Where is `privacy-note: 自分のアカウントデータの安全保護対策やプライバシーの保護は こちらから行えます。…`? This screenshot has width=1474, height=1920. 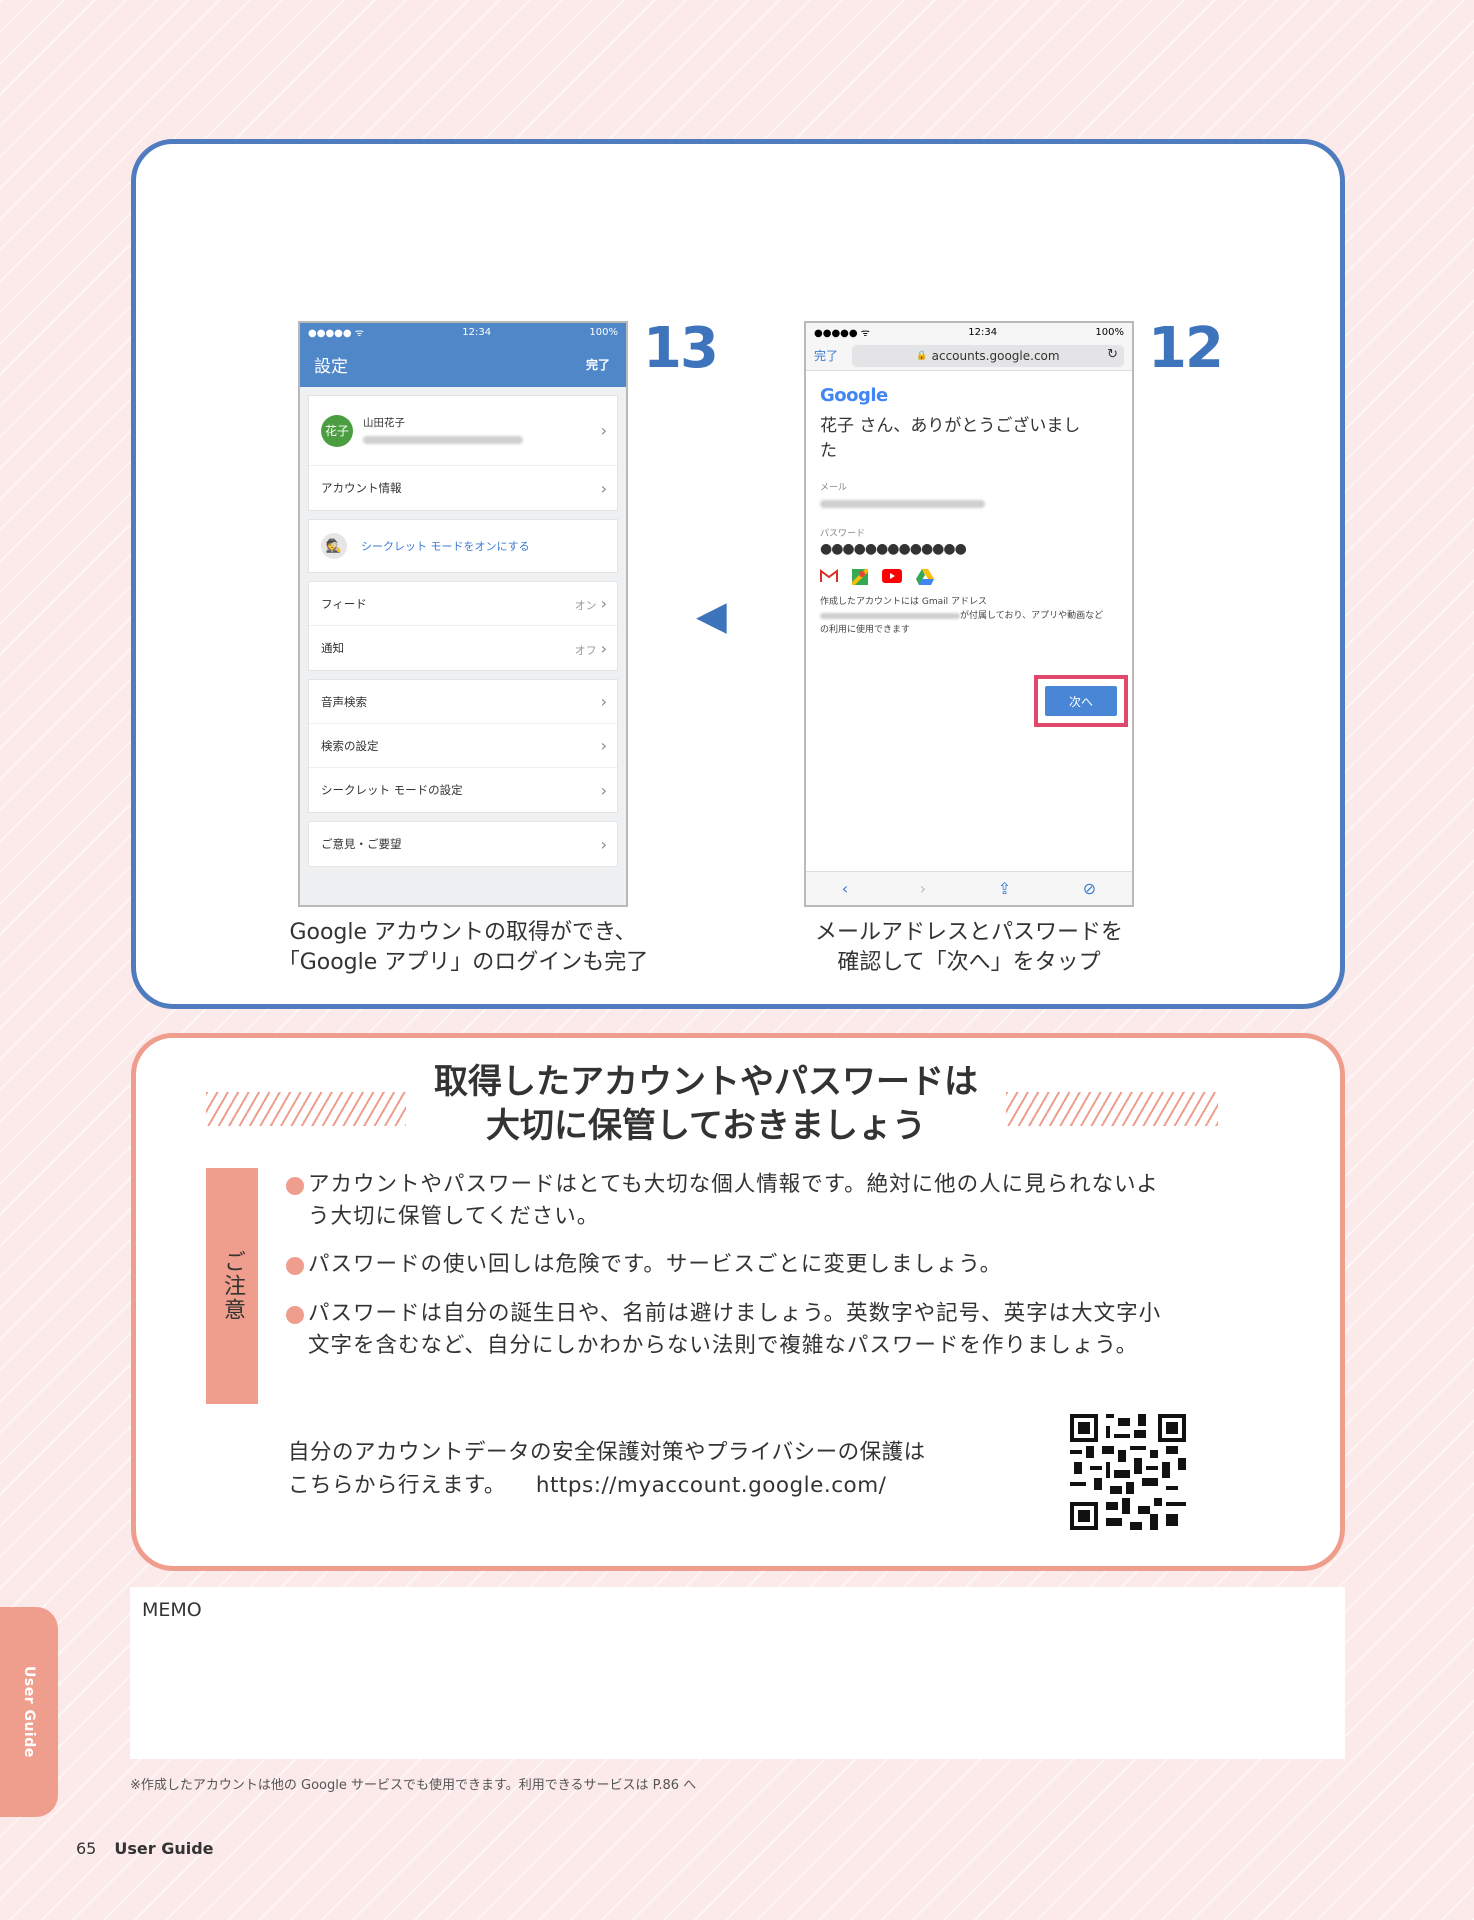
privacy-note: 自分のアカウントデータの安全保護対策やプライバシーの保護は こちらから行えます。… is located at coordinates (607, 1469).